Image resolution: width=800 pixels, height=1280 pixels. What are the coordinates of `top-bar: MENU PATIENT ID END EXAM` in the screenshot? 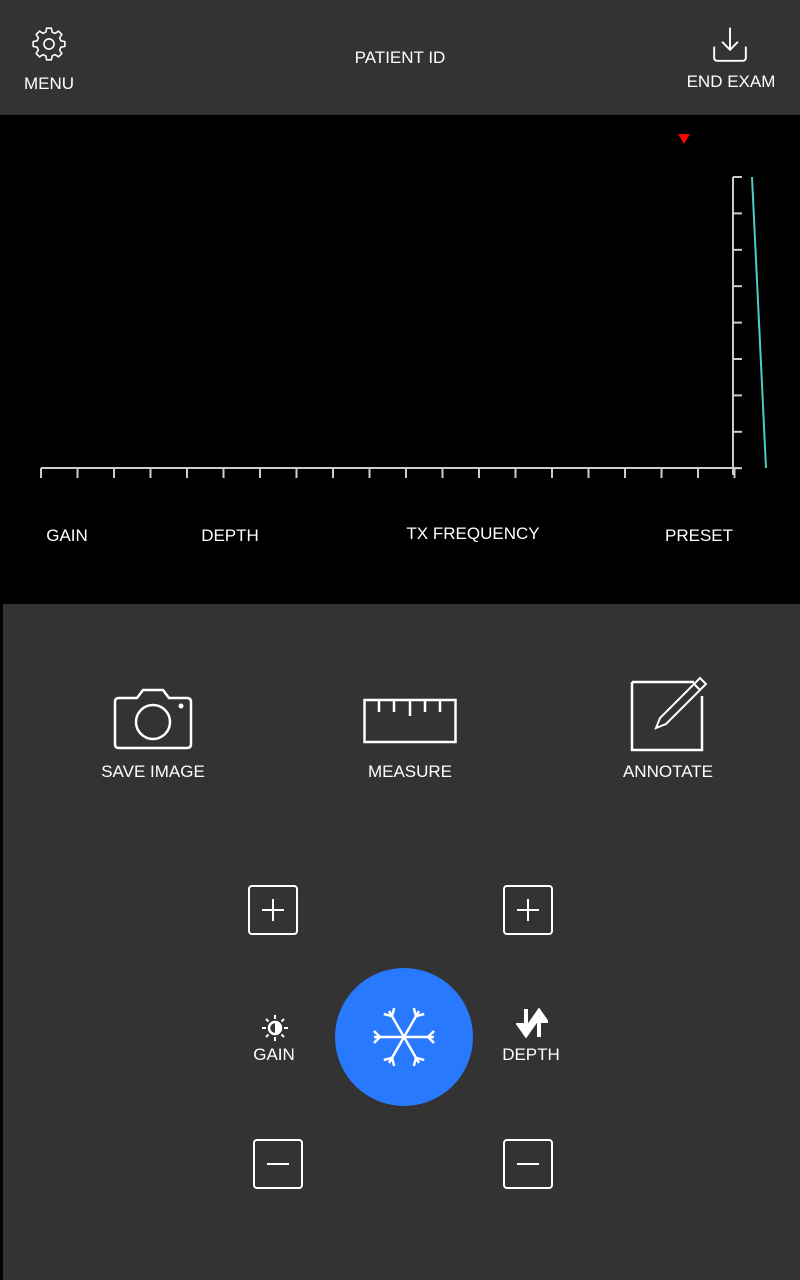 It's located at (400, 57).